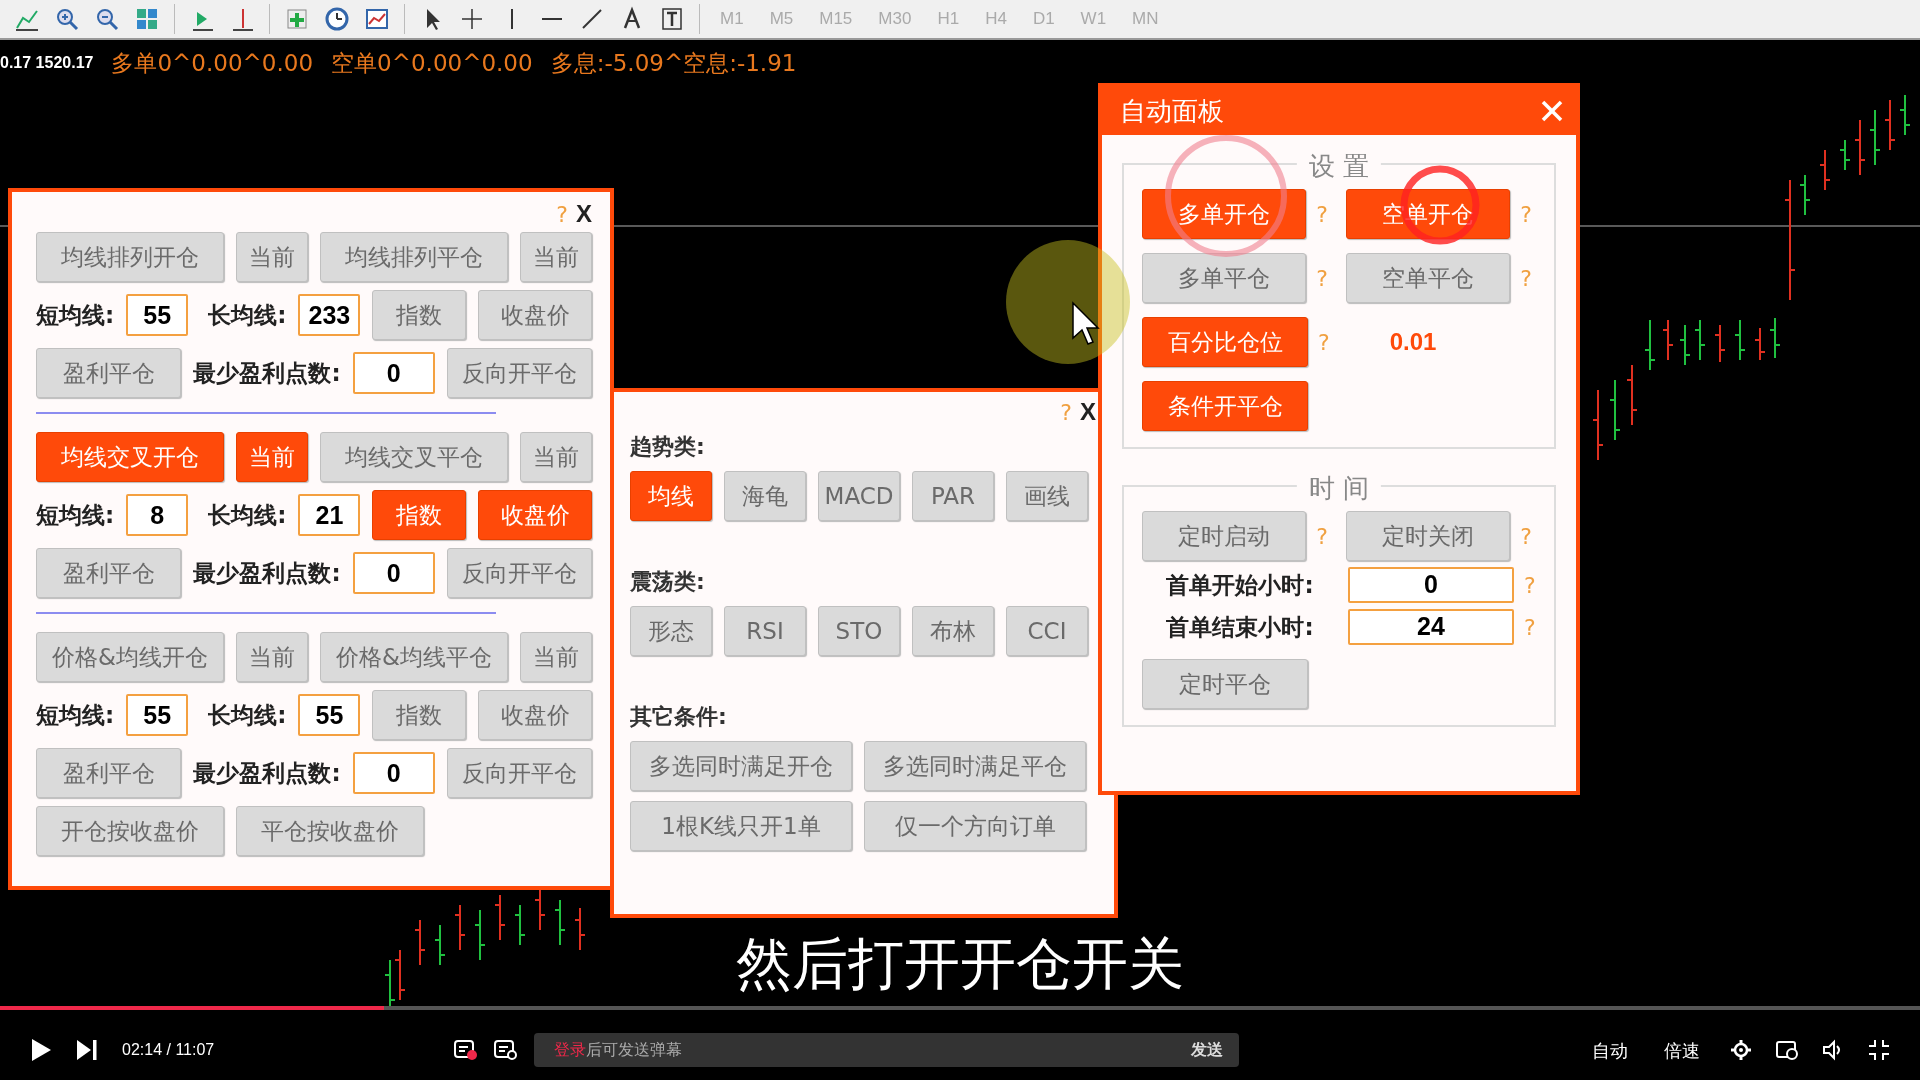  I want to click on close-price-mode-toggle: 平仓按收盘价, so click(330, 831).